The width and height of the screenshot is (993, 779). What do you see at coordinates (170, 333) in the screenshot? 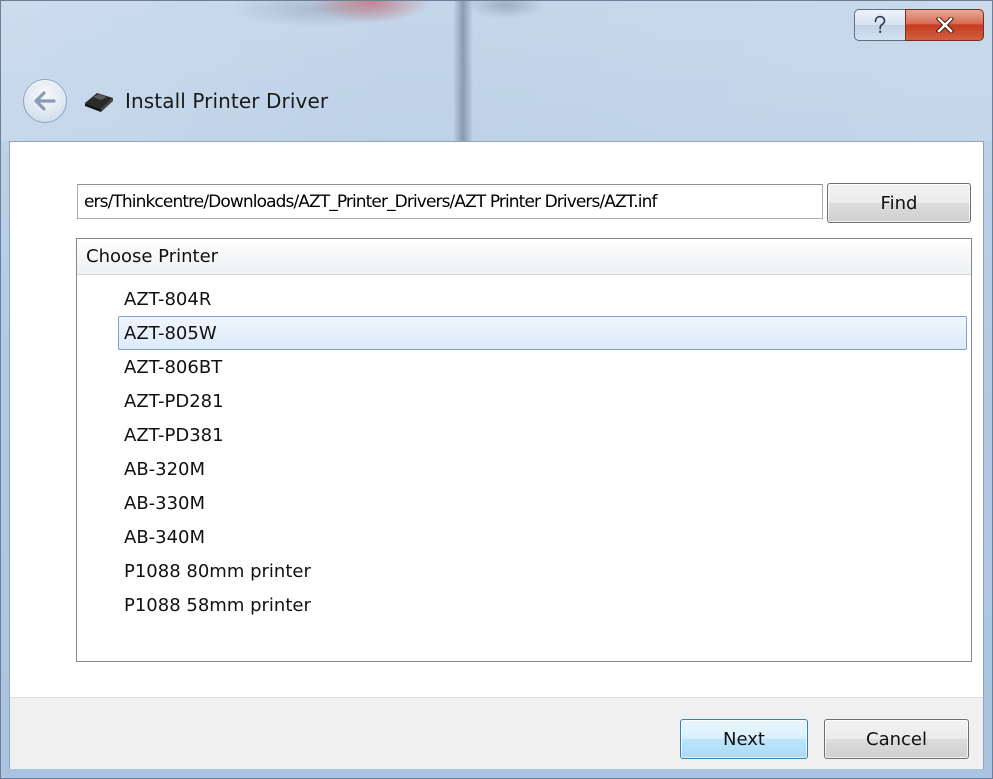
I see `printer-name: AZT-805W` at bounding box center [170, 333].